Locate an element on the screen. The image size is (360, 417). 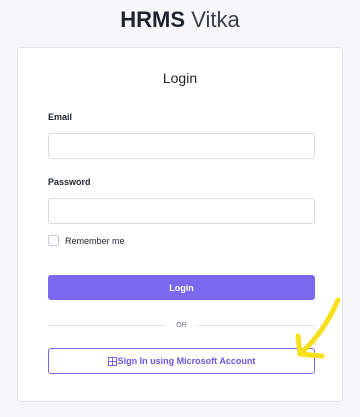
microsoft-sign-in-button: Sign In using Microsoft Account is located at coordinates (181, 361).